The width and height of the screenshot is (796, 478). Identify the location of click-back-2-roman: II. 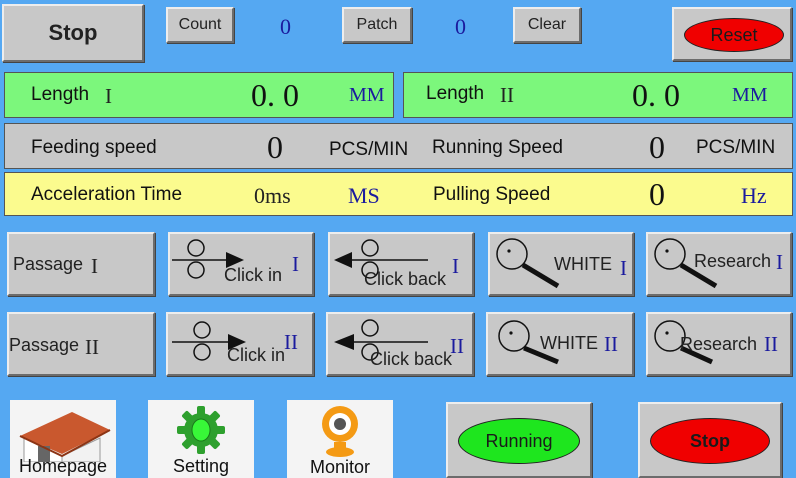
(457, 346).